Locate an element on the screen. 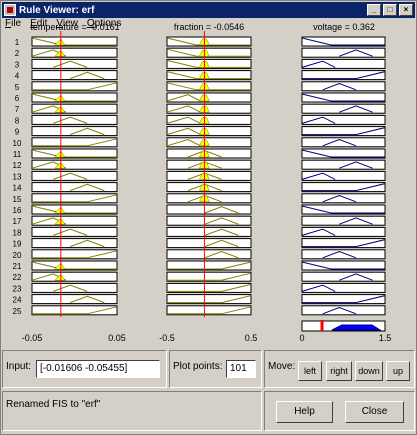 The image size is (417, 435). plot-points-label: Plot points: is located at coordinates (198, 366).